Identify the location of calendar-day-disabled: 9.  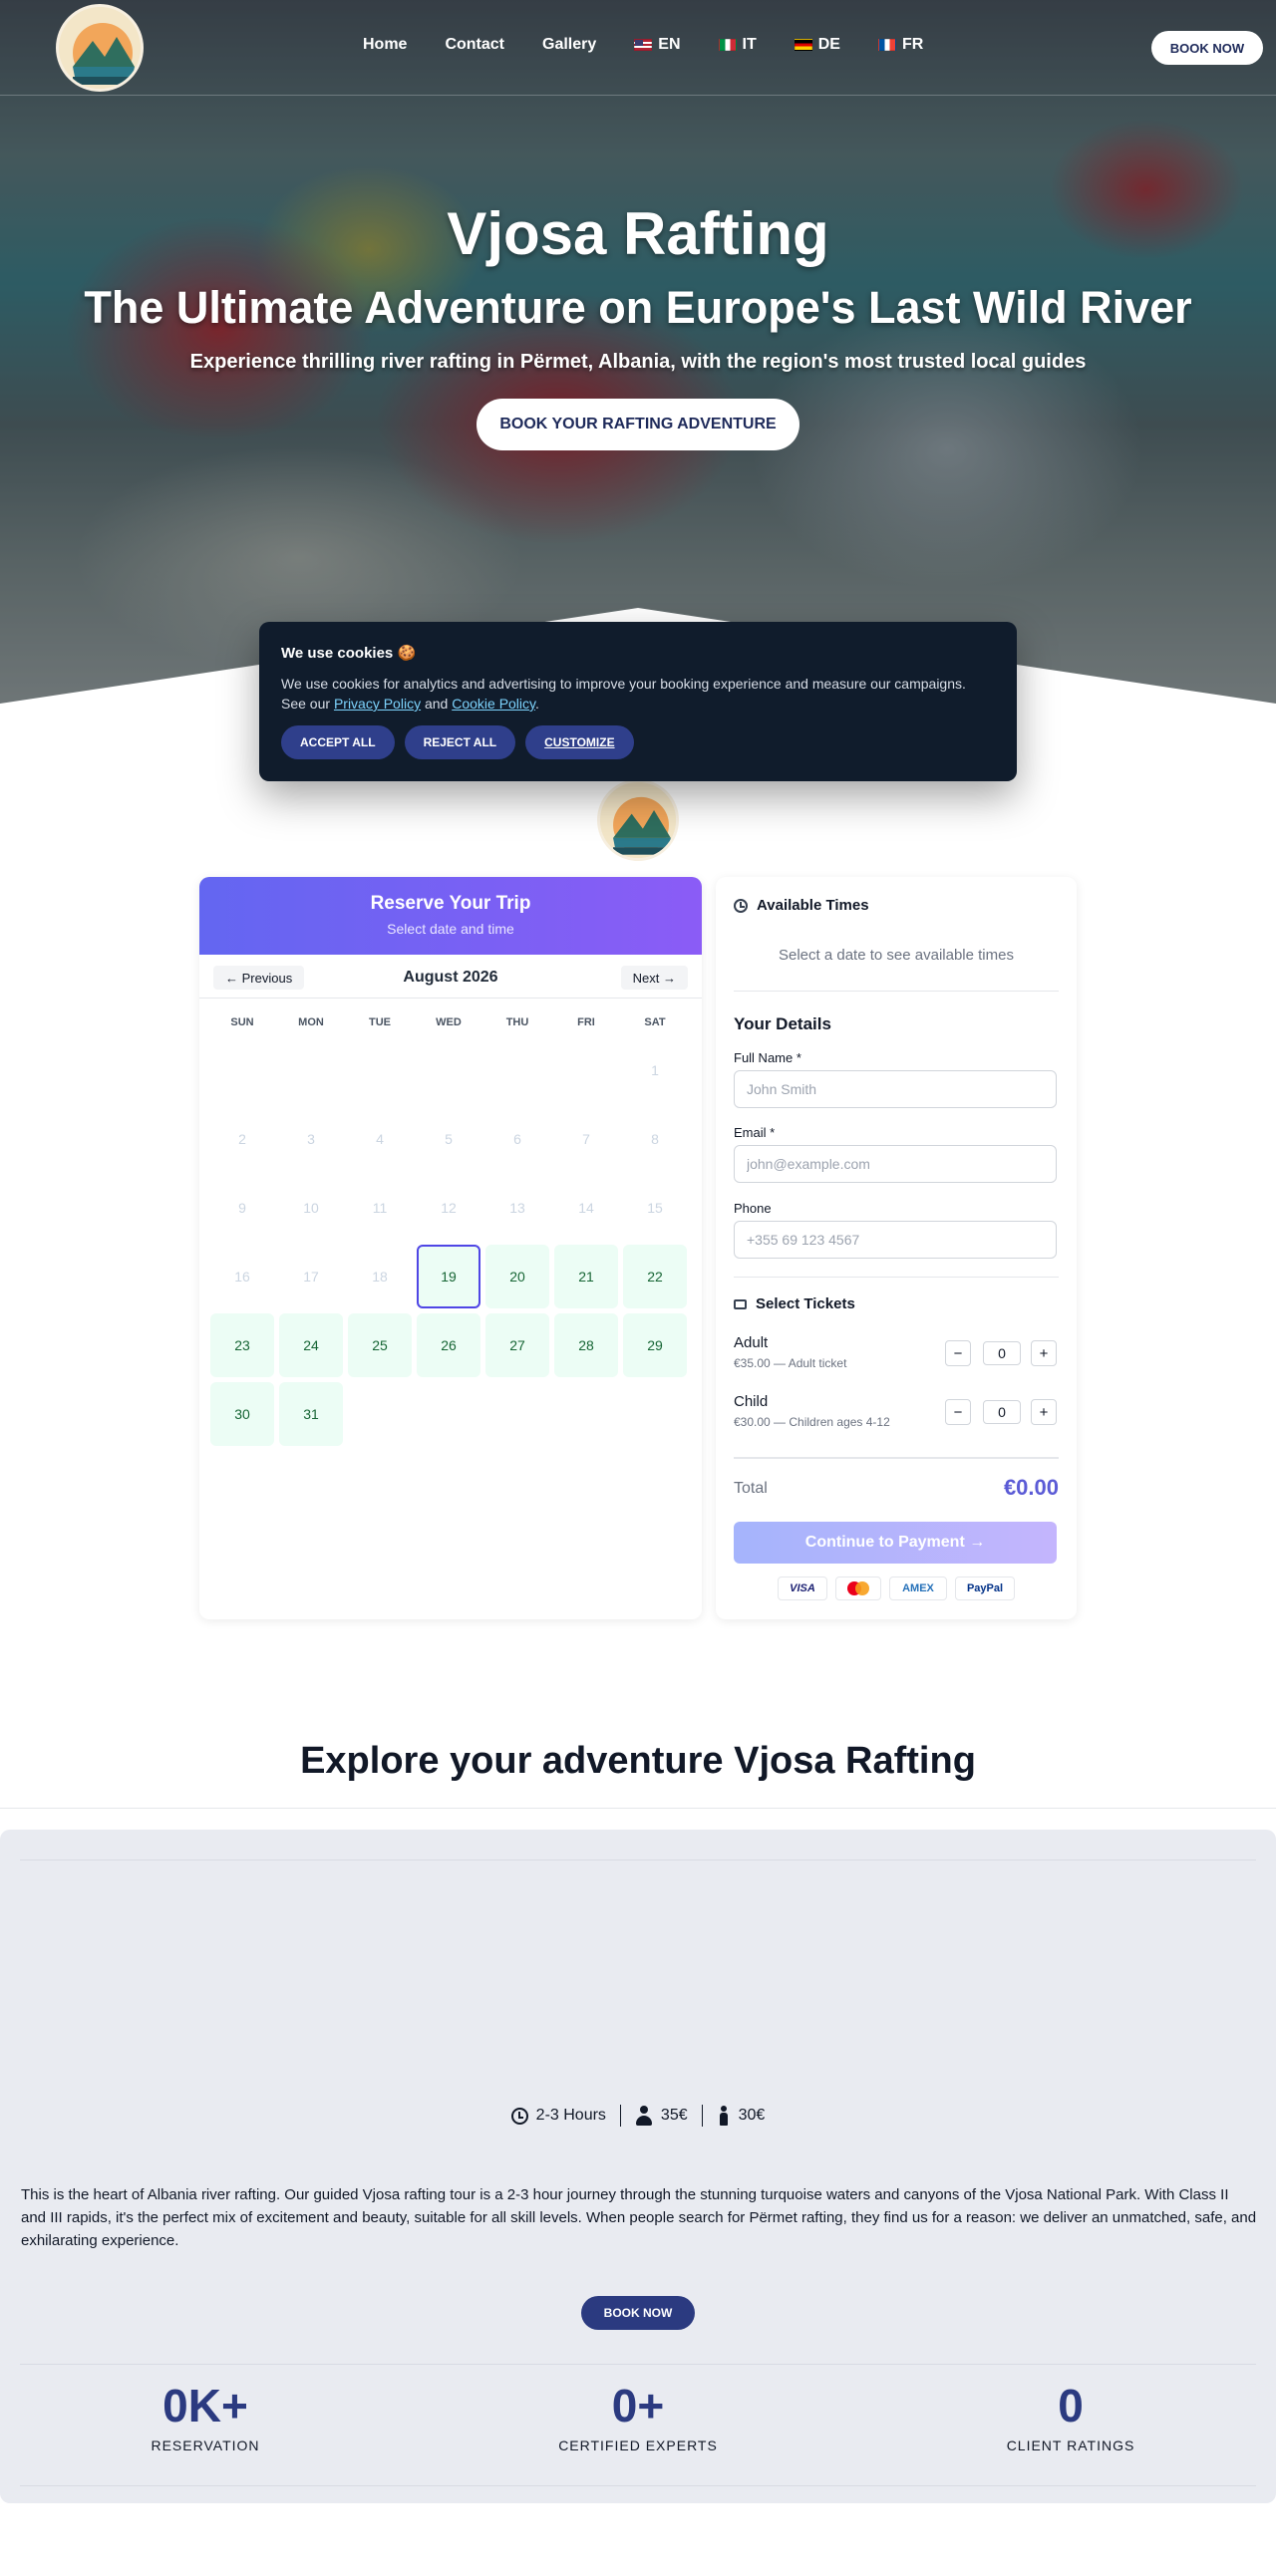
(242, 1208).